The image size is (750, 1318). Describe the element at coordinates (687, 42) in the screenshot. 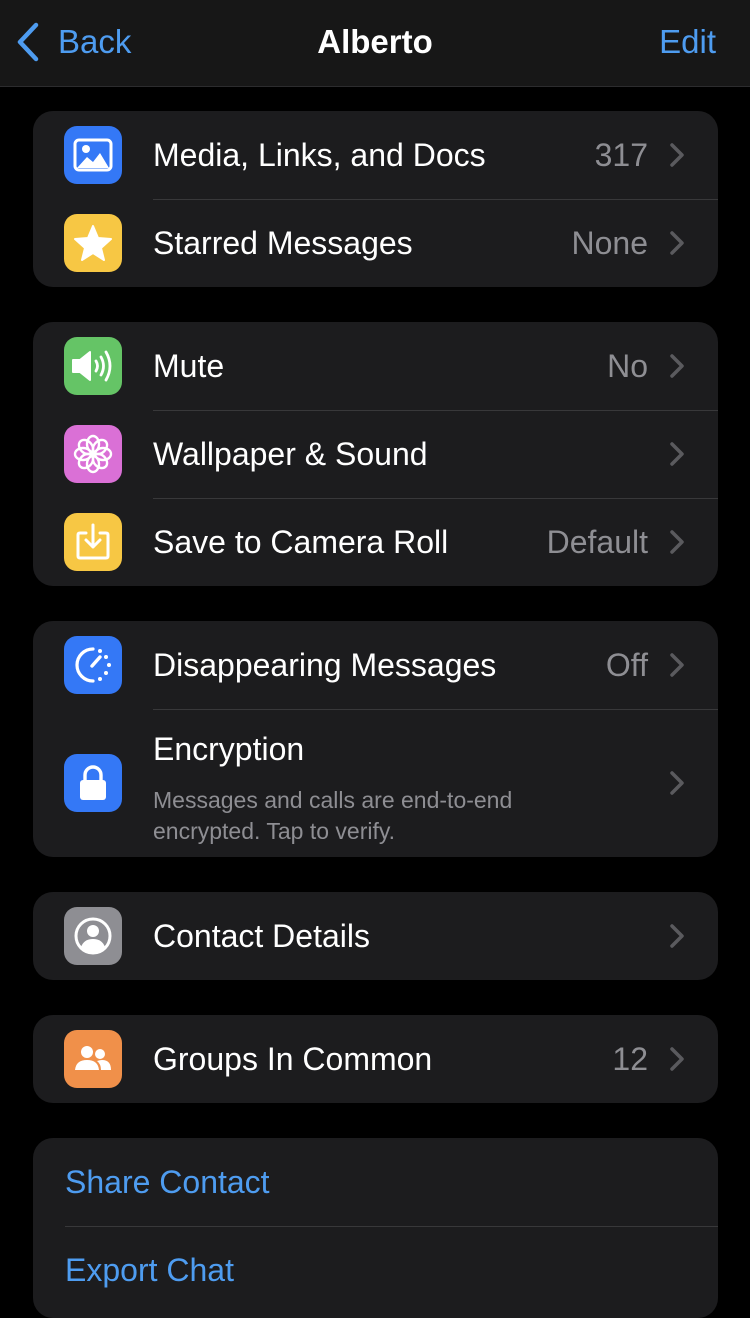

I see `edit-button: Edit` at that location.